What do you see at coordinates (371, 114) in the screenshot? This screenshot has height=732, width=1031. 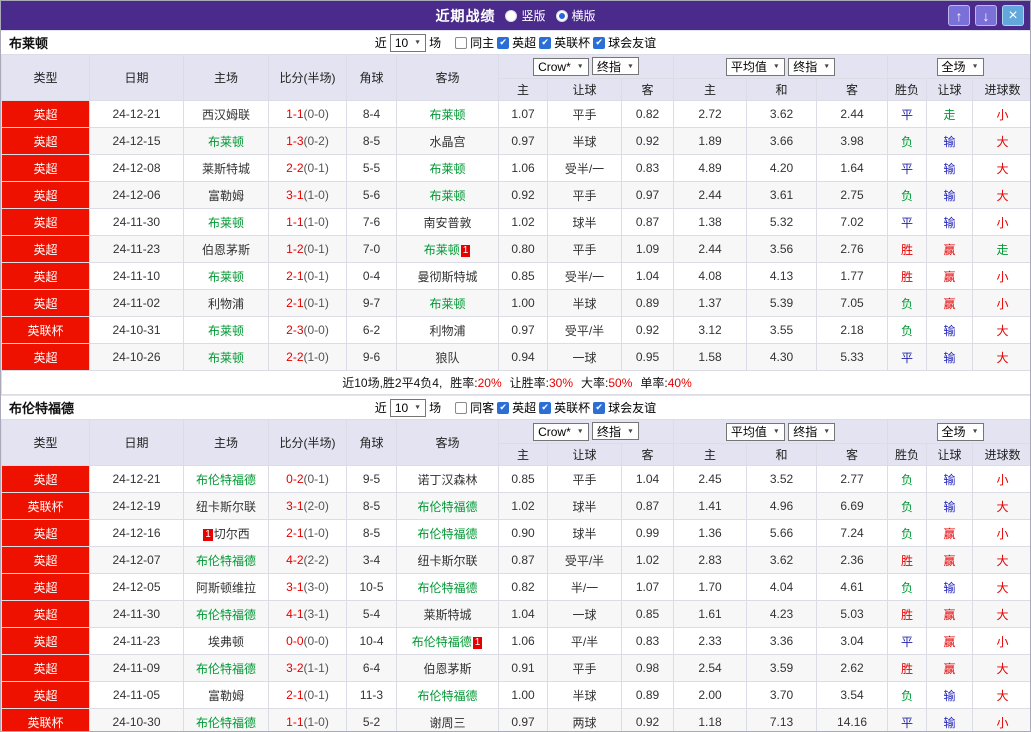 I see `corner-score: 8-4` at bounding box center [371, 114].